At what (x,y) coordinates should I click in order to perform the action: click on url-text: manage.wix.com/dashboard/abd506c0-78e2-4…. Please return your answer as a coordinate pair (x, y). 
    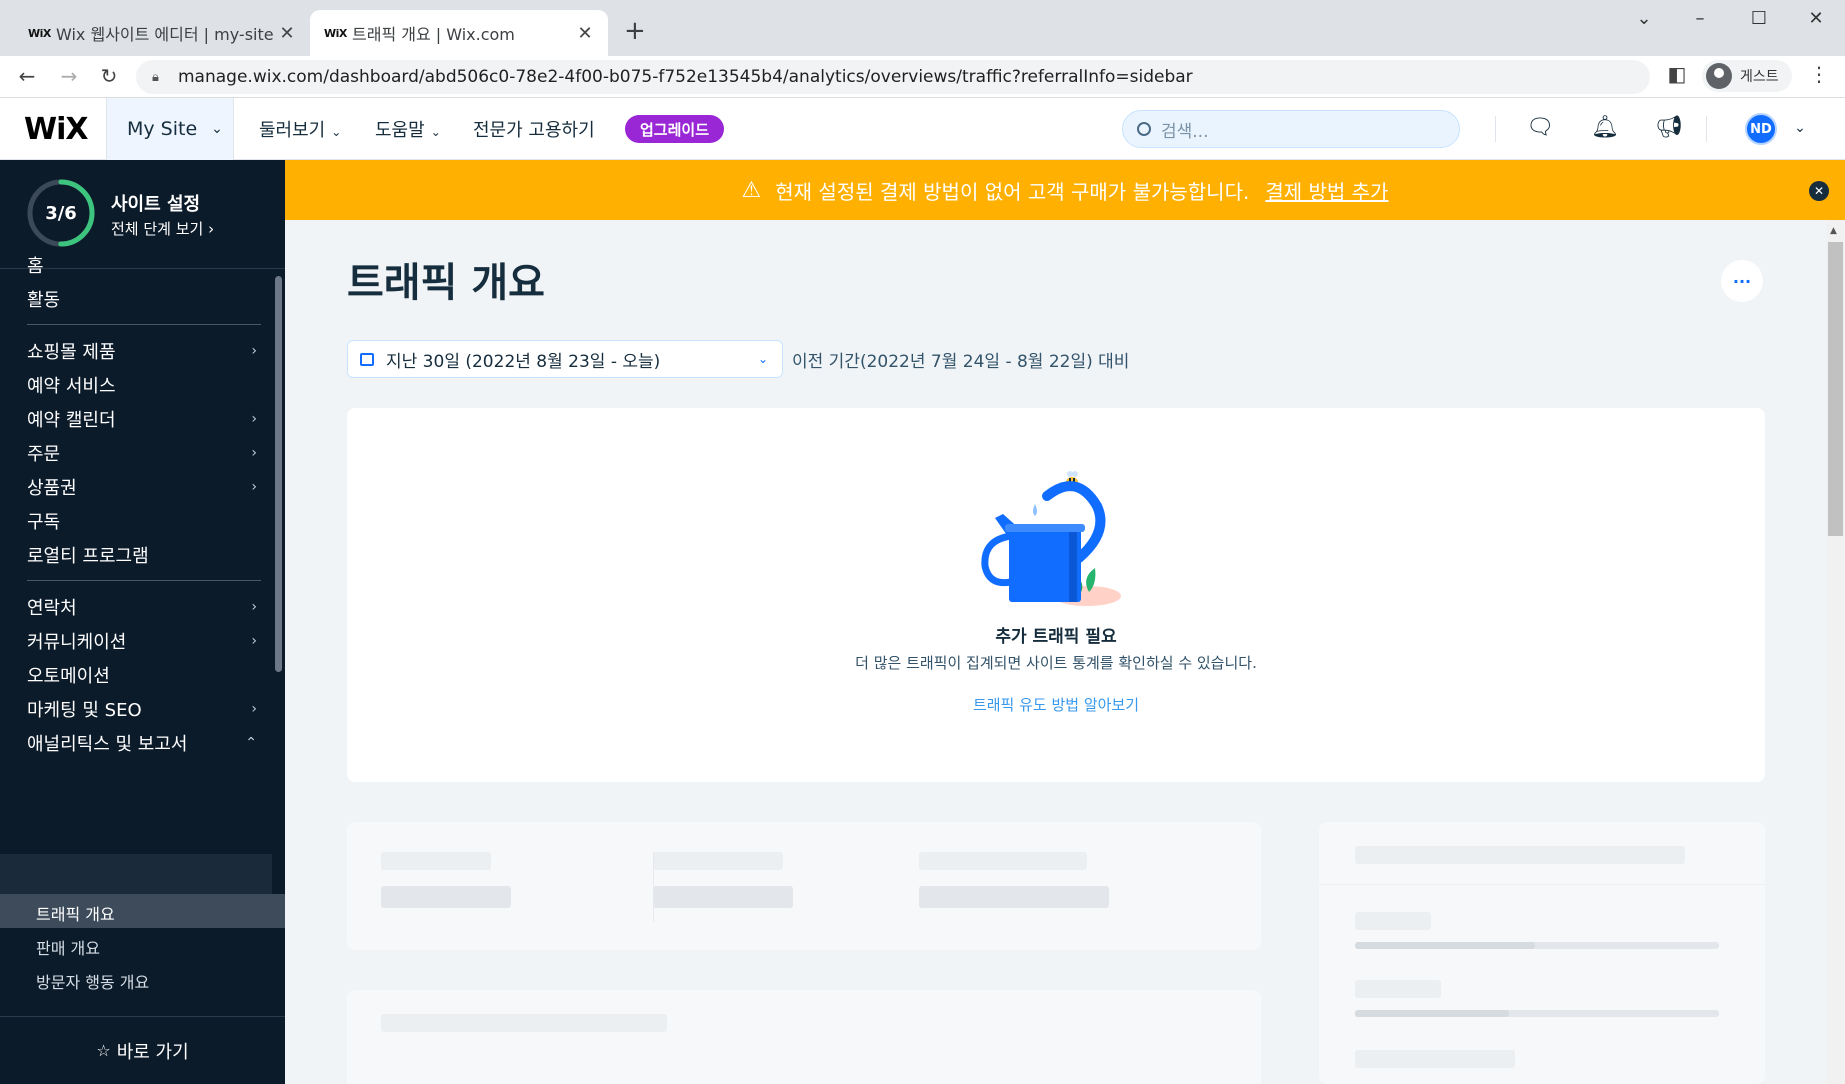
    Looking at the image, I should click on (685, 77).